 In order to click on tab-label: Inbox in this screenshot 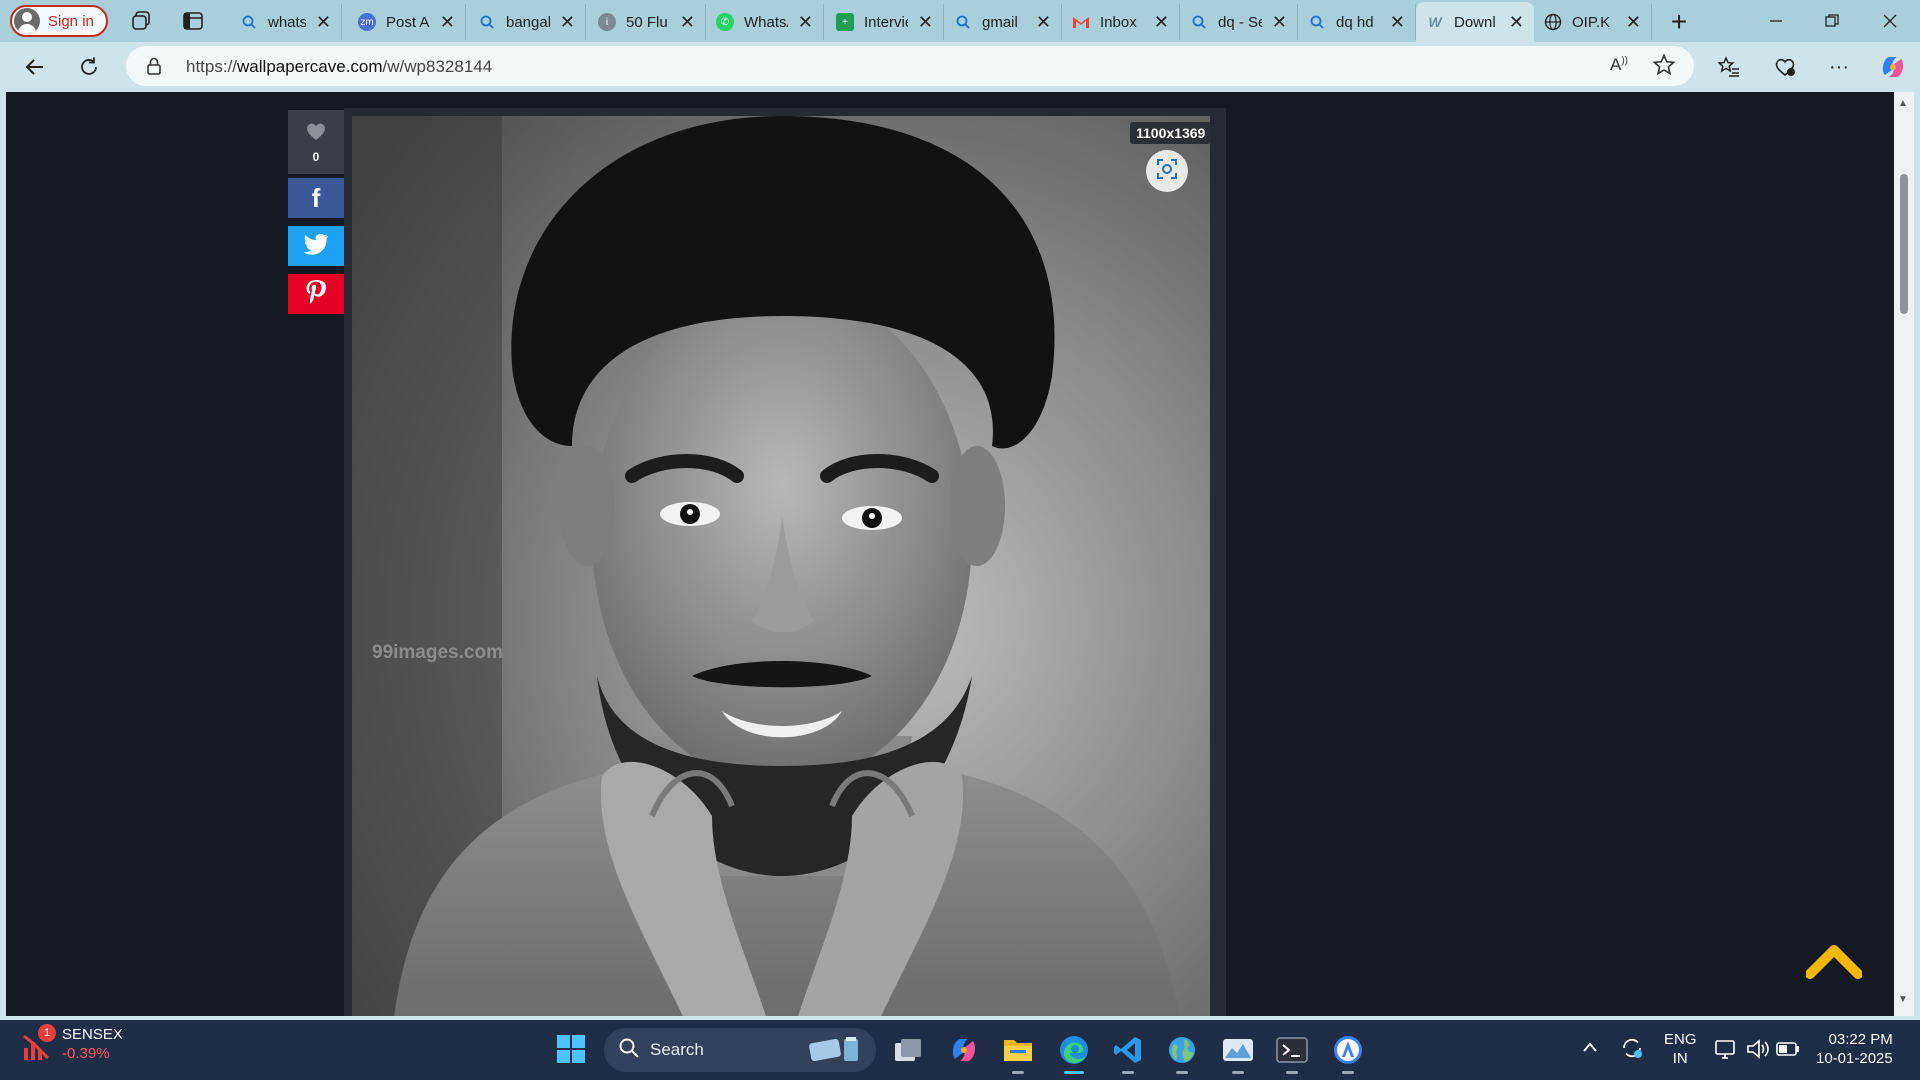, I will do `click(1118, 22)`.